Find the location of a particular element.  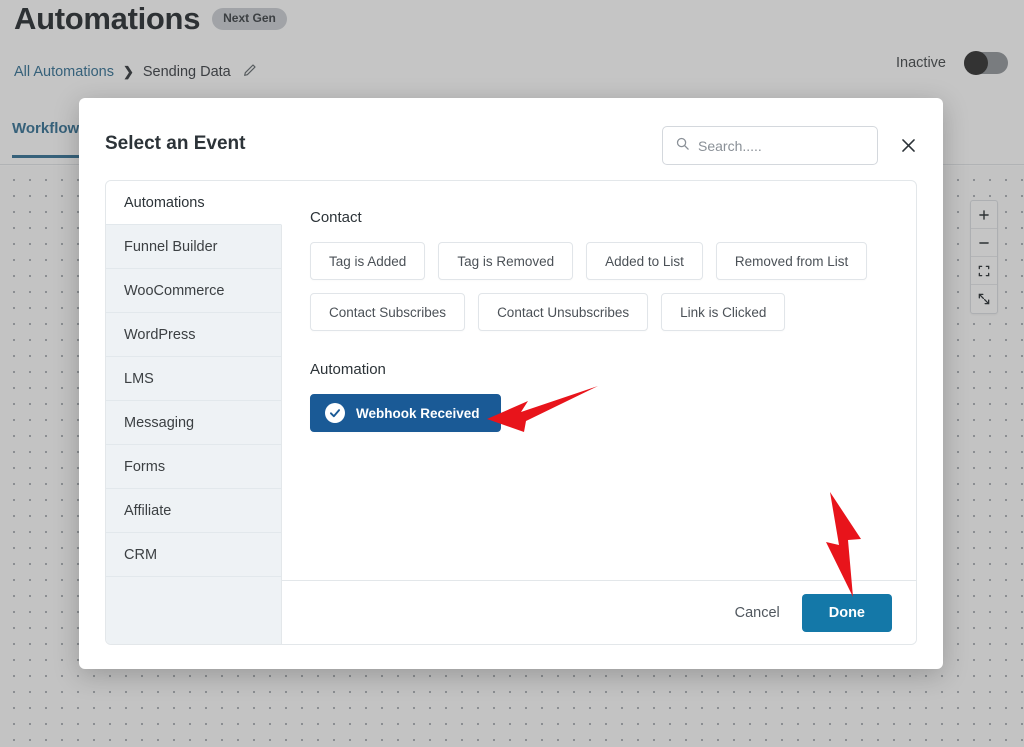

event-chip-label: Removed from List is located at coordinates (791, 261).